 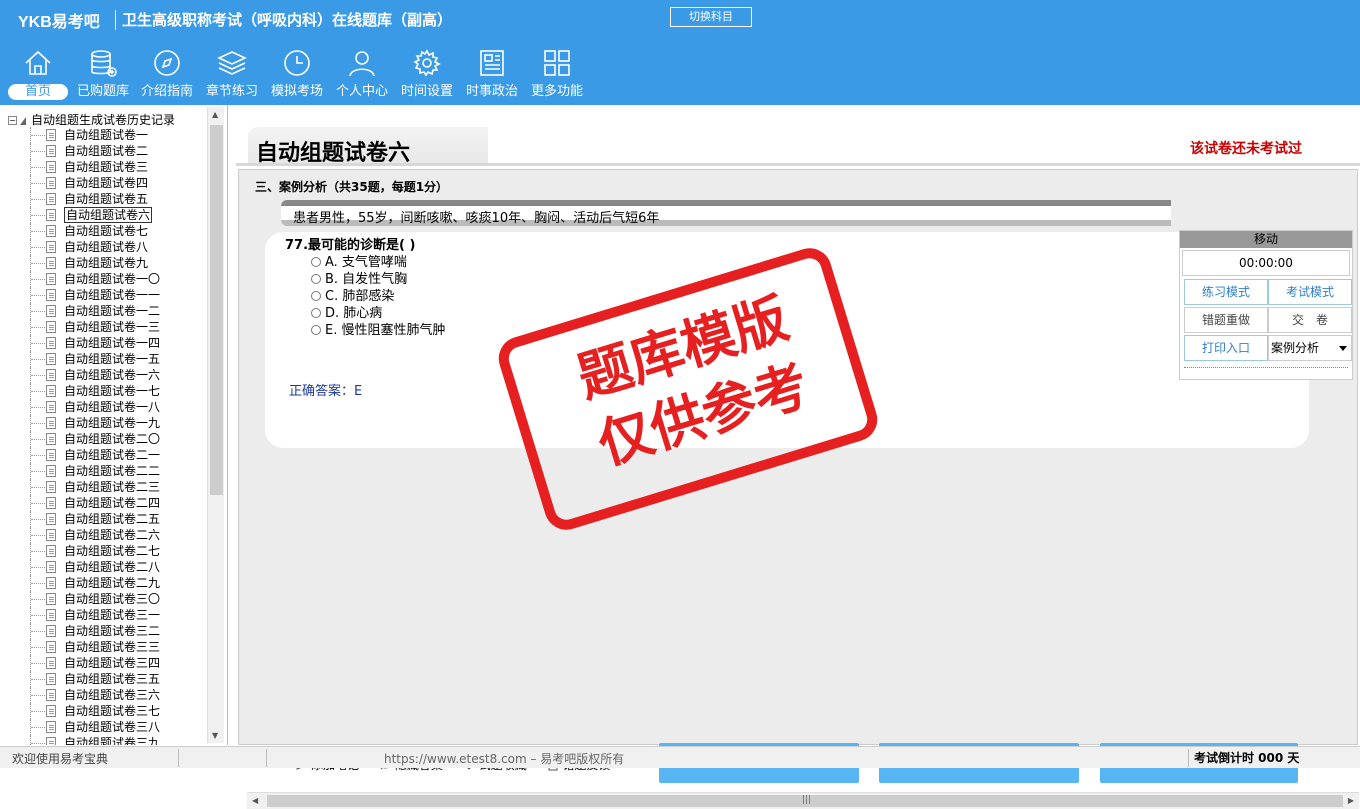 What do you see at coordinates (492, 76) in the screenshot?
I see `nav-current-affairs: 时事政治` at bounding box center [492, 76].